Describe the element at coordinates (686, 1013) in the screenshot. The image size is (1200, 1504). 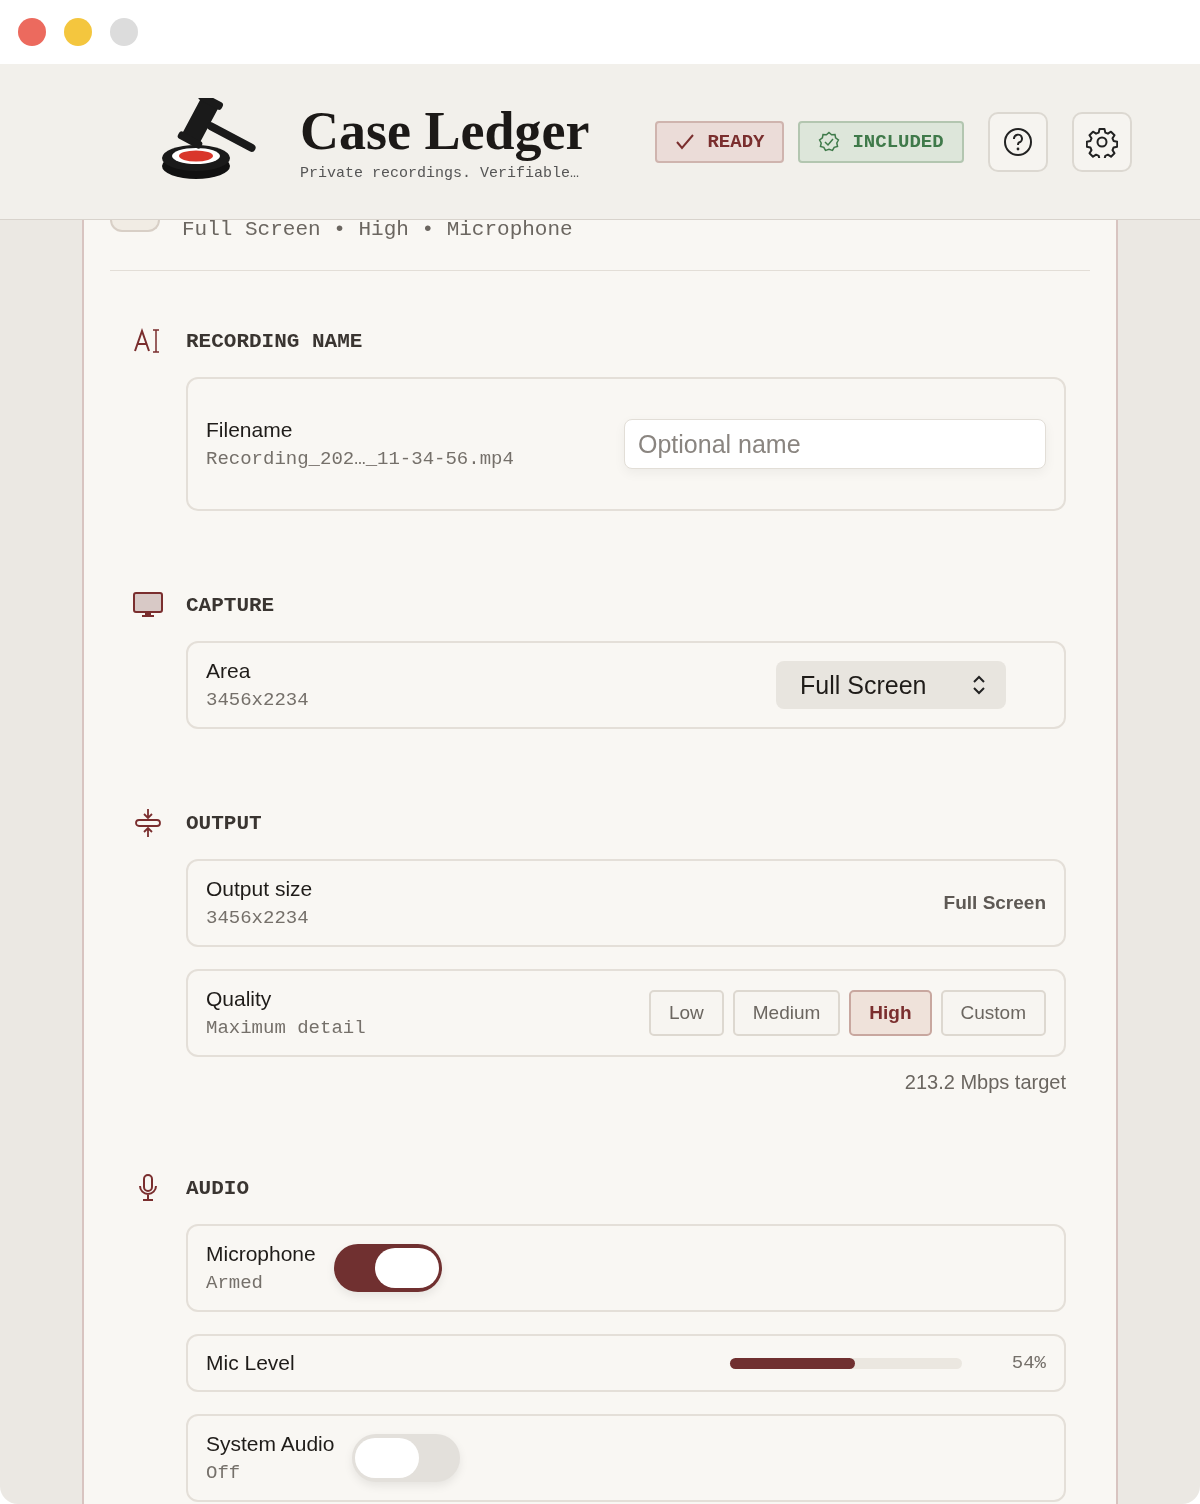
I see `quality-option: Low` at that location.